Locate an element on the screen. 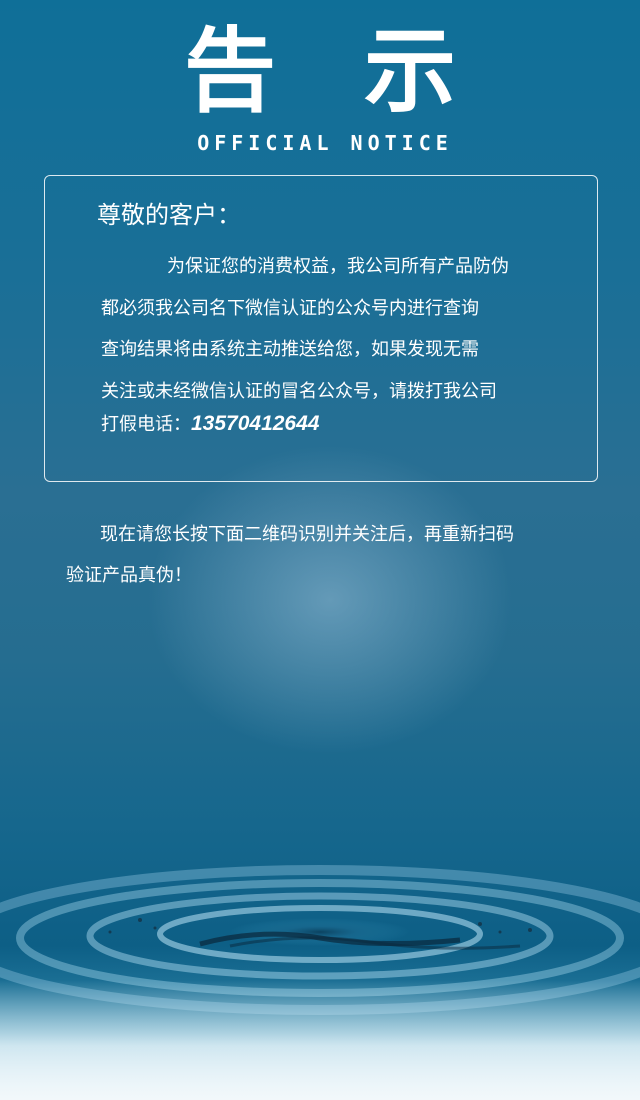 The height and width of the screenshot is (1100, 640). phone-label: 打假电话： is located at coordinates (146, 424).